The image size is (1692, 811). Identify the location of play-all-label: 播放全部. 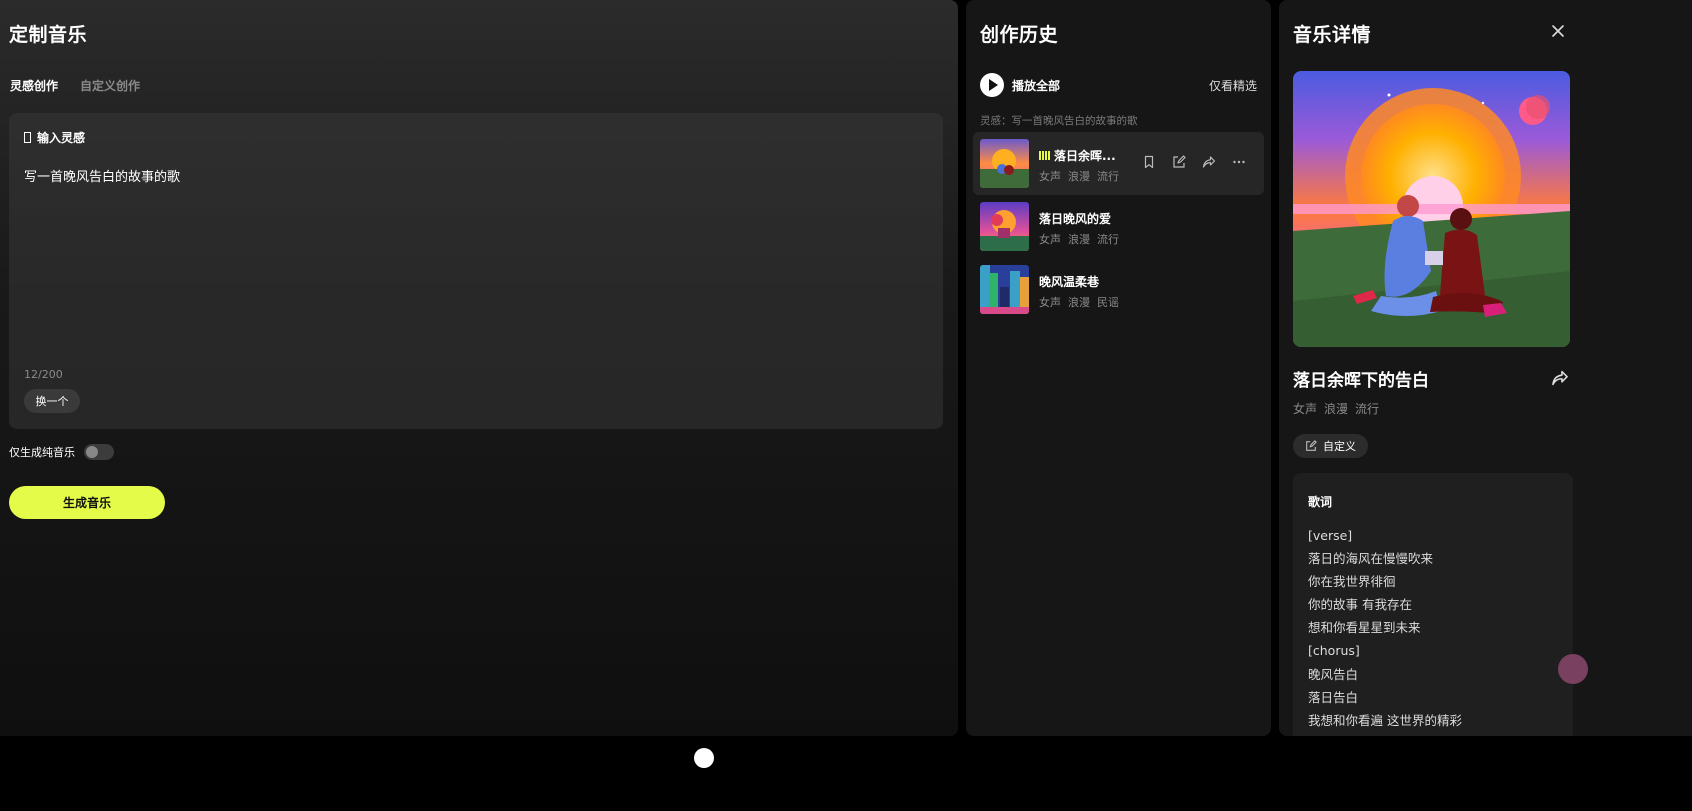
(1036, 85).